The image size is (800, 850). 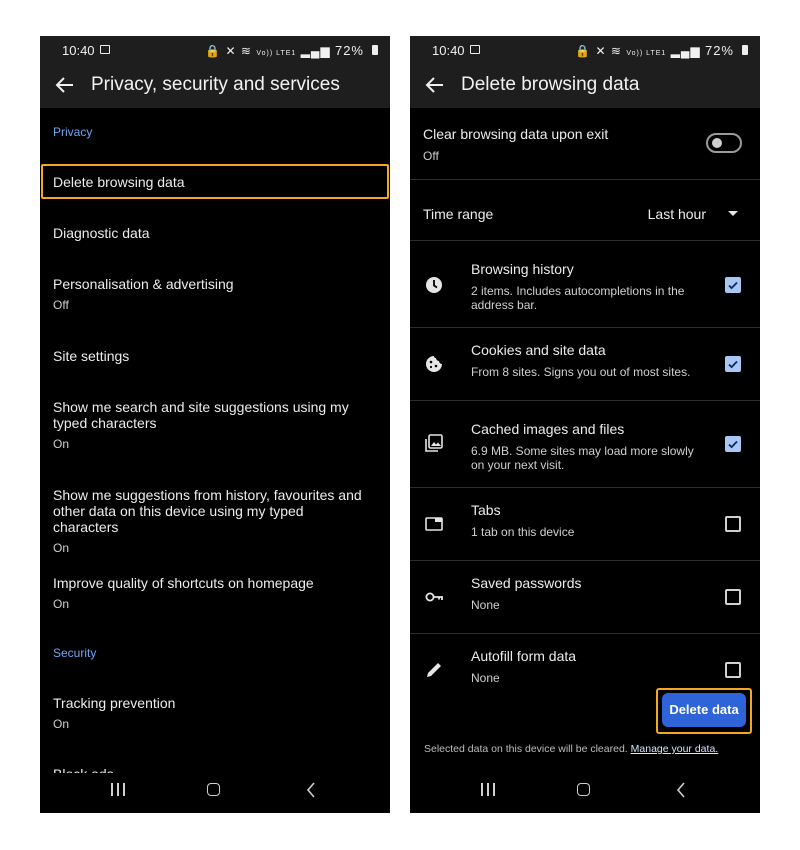 What do you see at coordinates (585, 210) in the screenshot?
I see `time-range-row: Time range Last hour` at bounding box center [585, 210].